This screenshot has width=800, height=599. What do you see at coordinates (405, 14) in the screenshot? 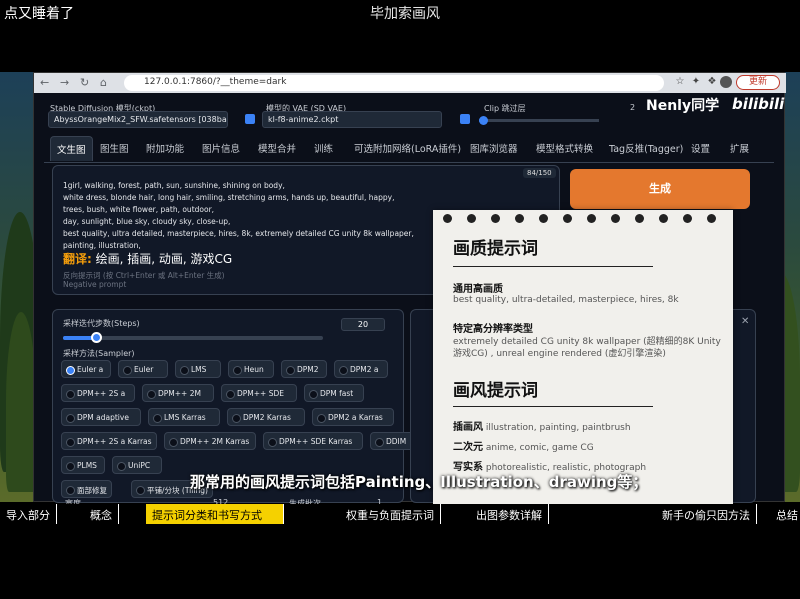
I see `video-title: 毕加索画风` at bounding box center [405, 14].